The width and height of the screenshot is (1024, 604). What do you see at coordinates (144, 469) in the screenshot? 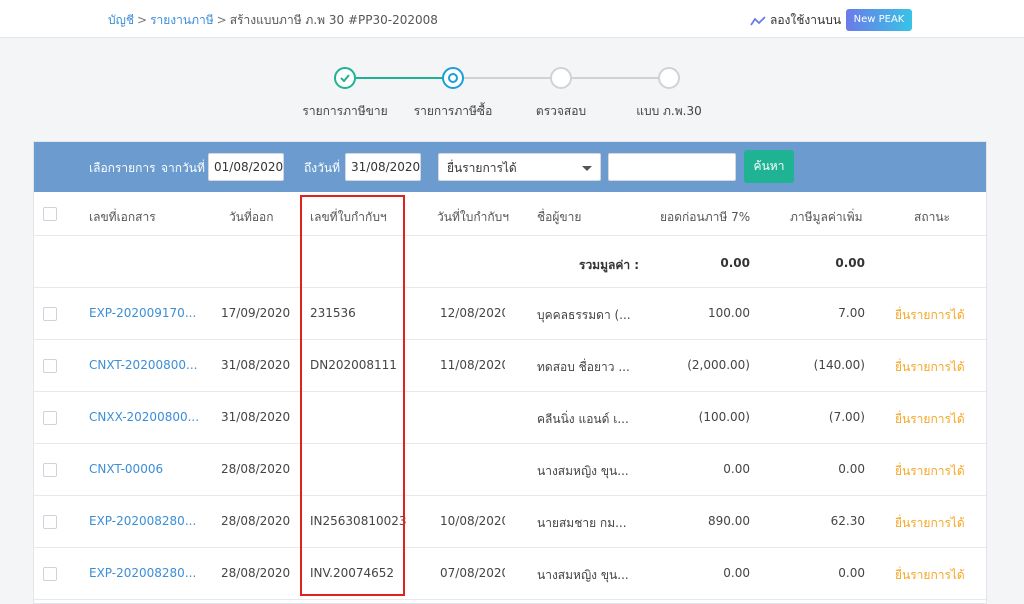
I see `doc-no-link: CNXT-00006` at bounding box center [144, 469].